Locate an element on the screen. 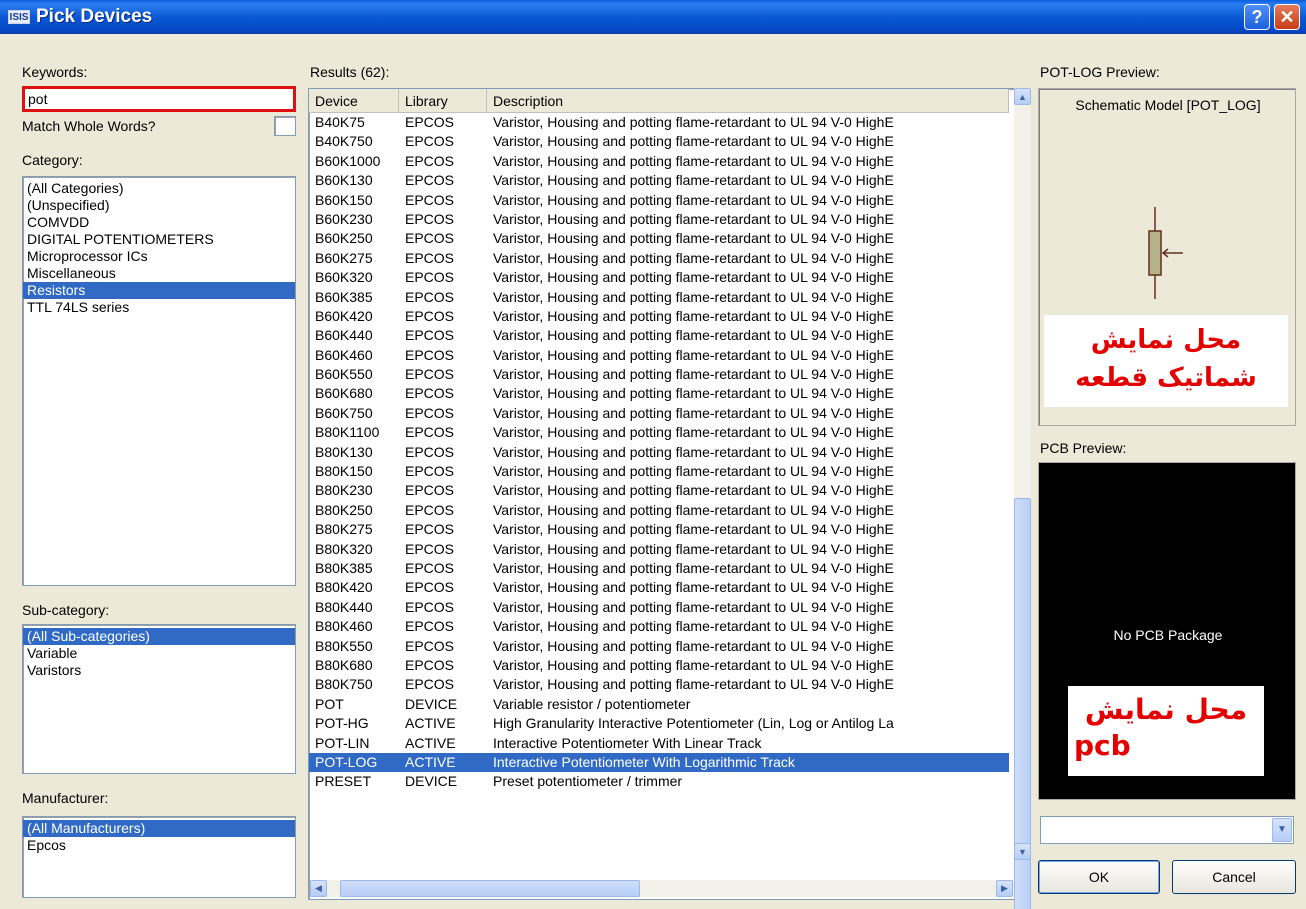 Image resolution: width=1306 pixels, height=909 pixels. category-item: Miscellaneous is located at coordinates (159, 273).